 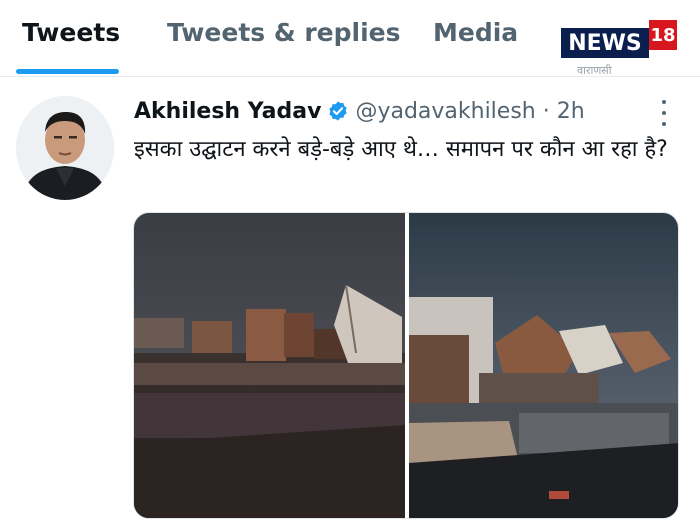 I want to click on active-tab-indicator, so click(x=67, y=71).